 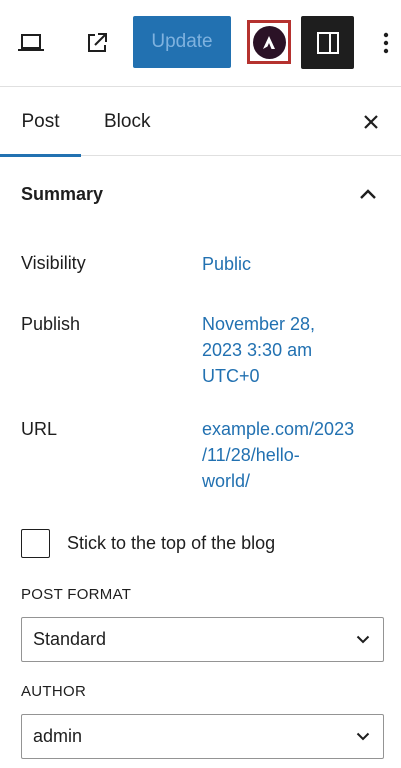 I want to click on author-label: AUTHOR, so click(x=54, y=691).